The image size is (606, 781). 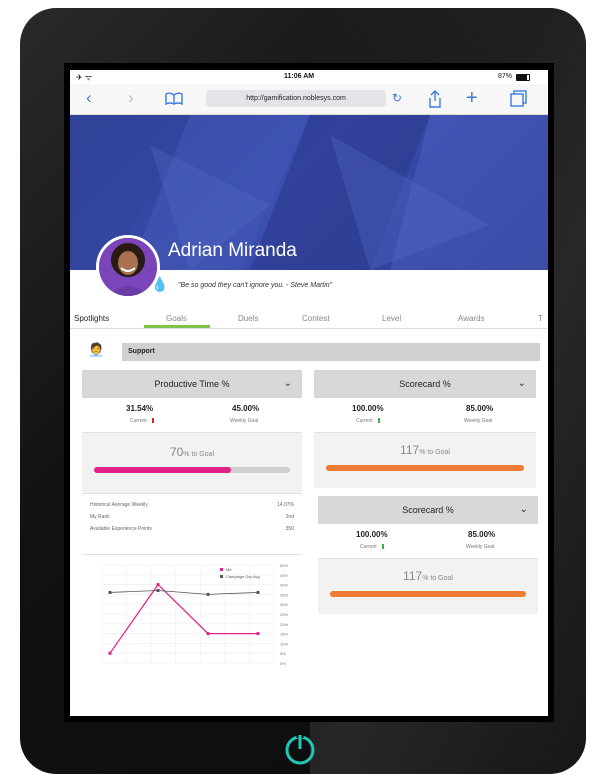 What do you see at coordinates (296, 98) in the screenshot?
I see `url-field: http://gamification.noblesys.com` at bounding box center [296, 98].